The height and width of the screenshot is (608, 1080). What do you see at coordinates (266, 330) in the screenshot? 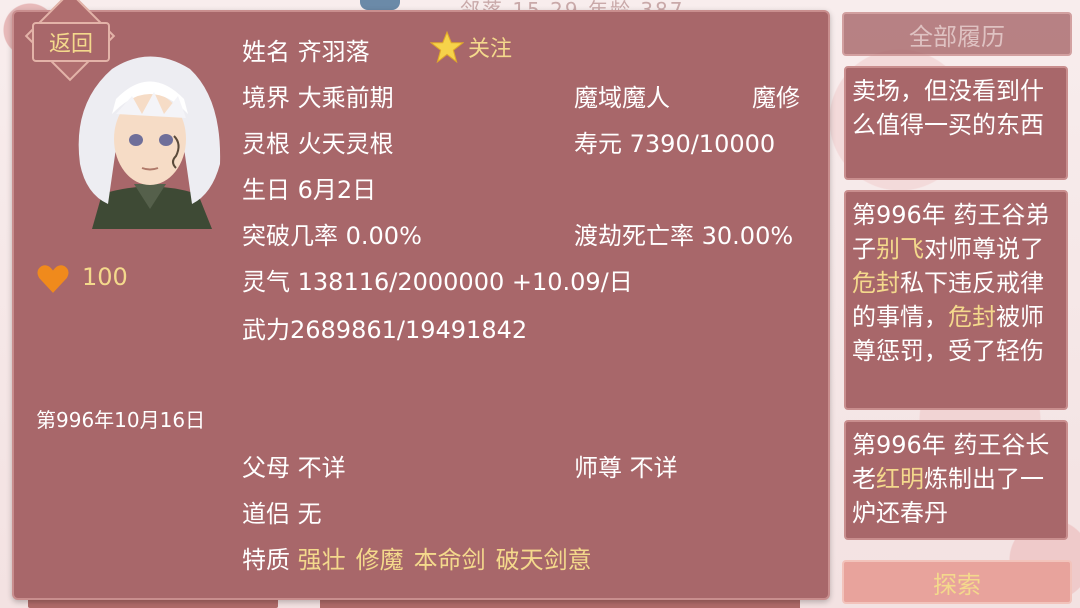
I see `power-label: 武力` at bounding box center [266, 330].